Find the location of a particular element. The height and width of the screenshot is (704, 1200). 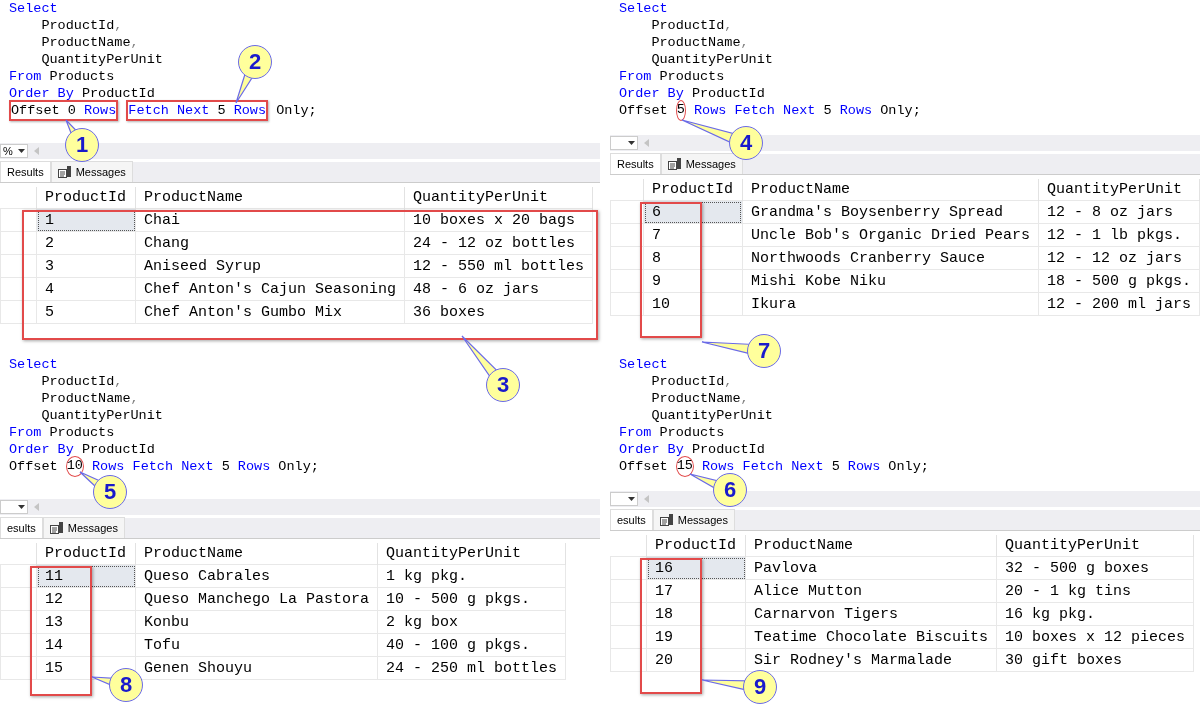

table-cell: Northwoods Cranberry Sauce is located at coordinates (890, 258).